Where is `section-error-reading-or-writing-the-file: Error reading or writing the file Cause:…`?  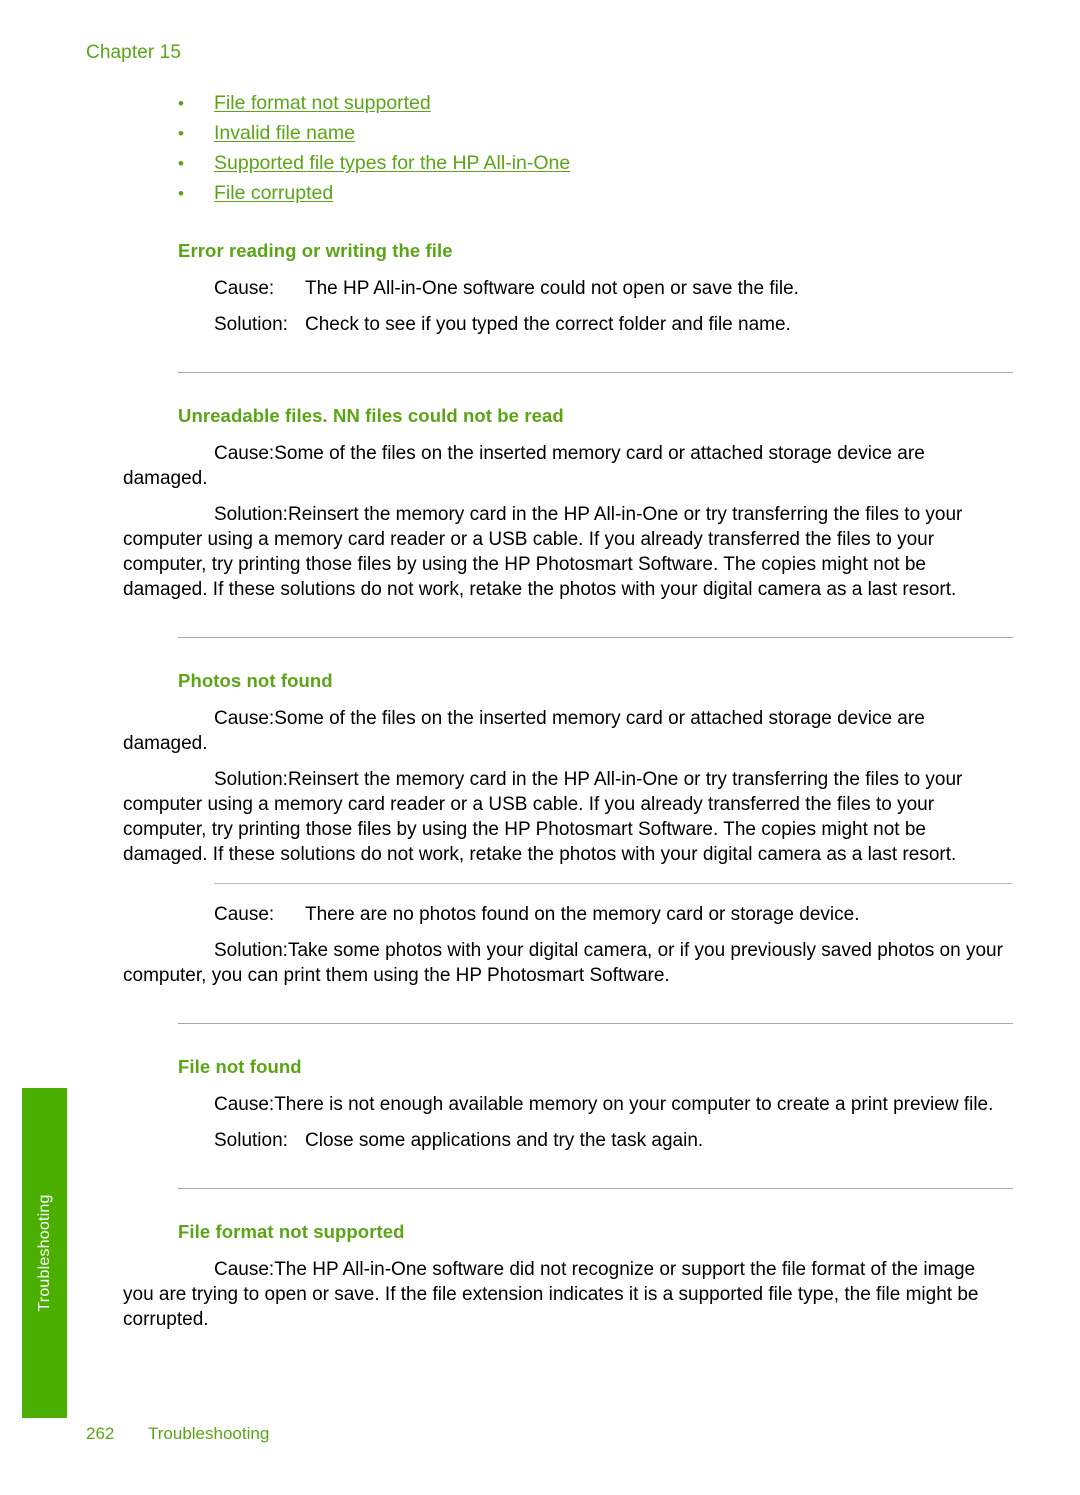
section-error-reading-or-writing-the-file: Error reading or writing the file Cause:… is located at coordinates (593, 288).